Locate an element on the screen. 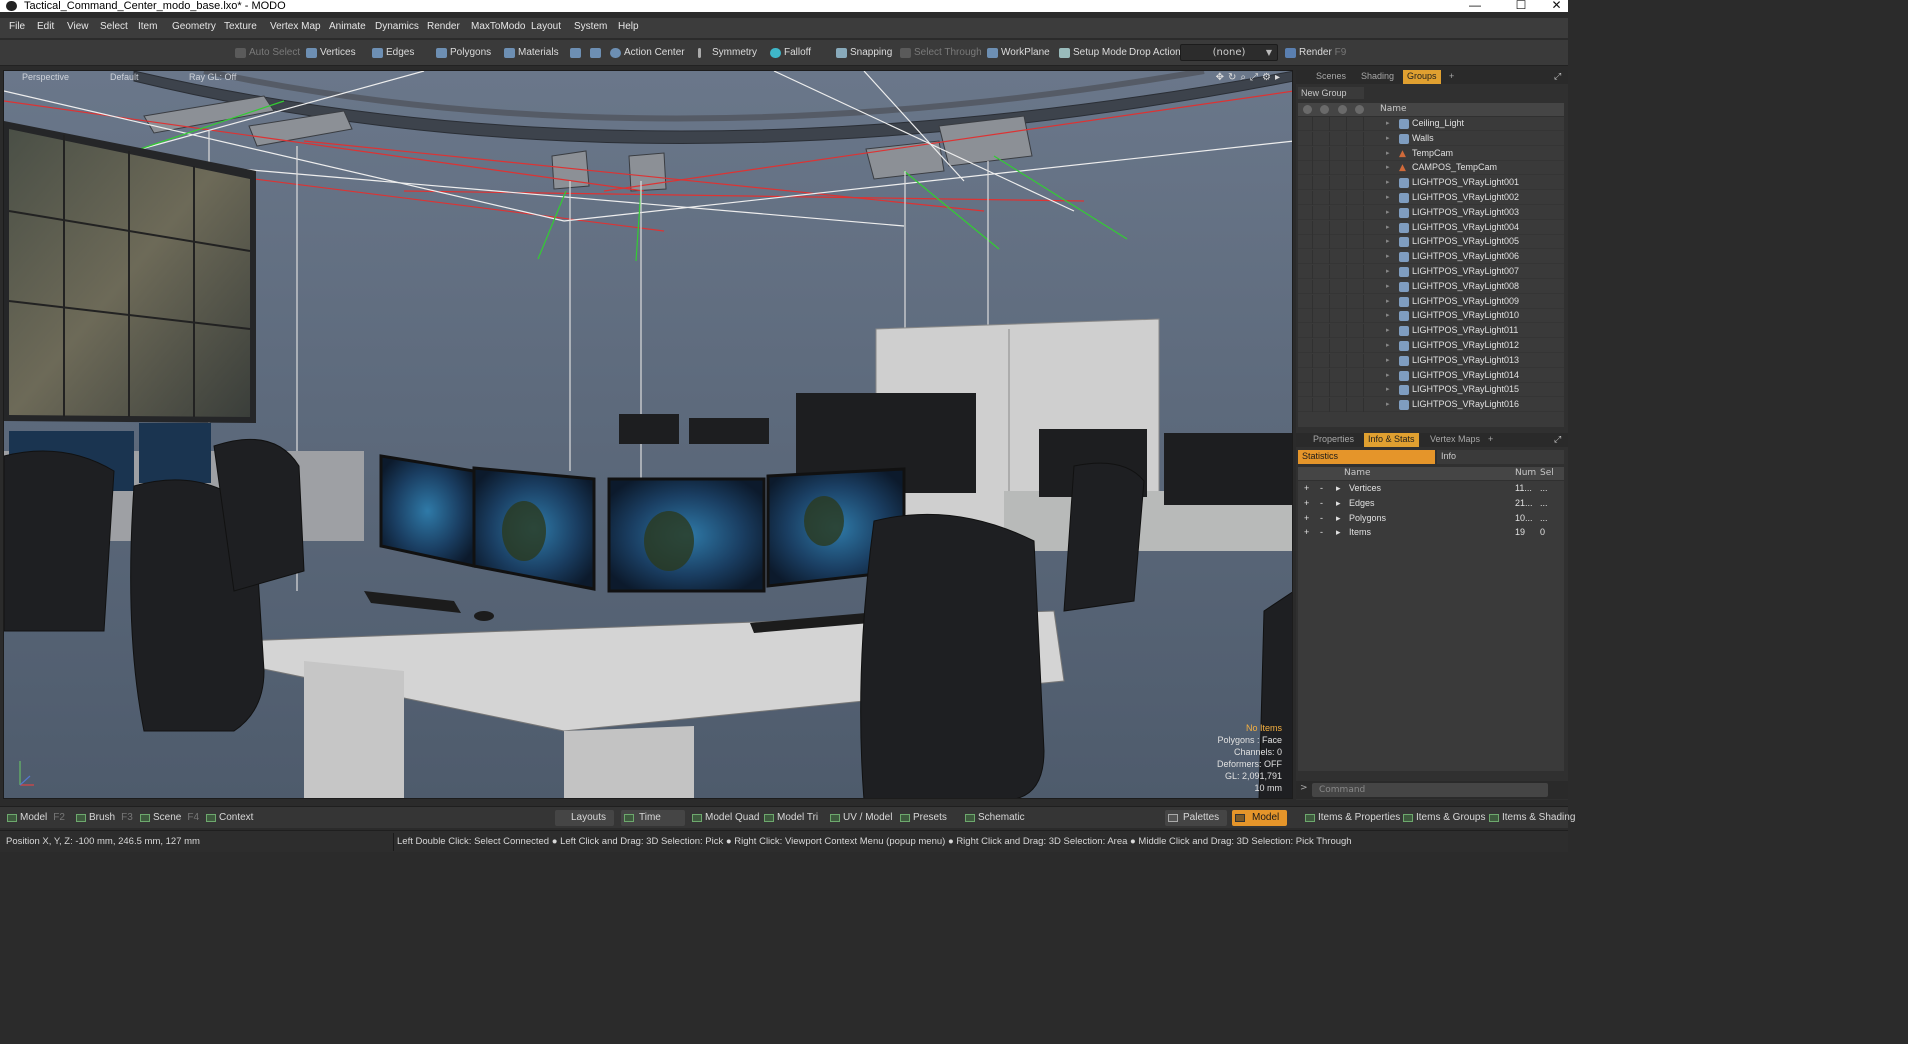  expand-icon: ⤢ is located at coordinates (1557, 76).